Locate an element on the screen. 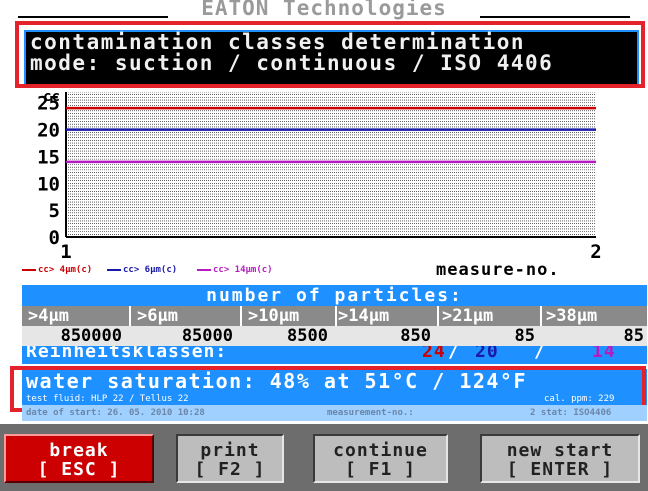  particle-size-row: >4µm >6µm >10µm >14µm >21µm >38µm is located at coordinates (334, 316).